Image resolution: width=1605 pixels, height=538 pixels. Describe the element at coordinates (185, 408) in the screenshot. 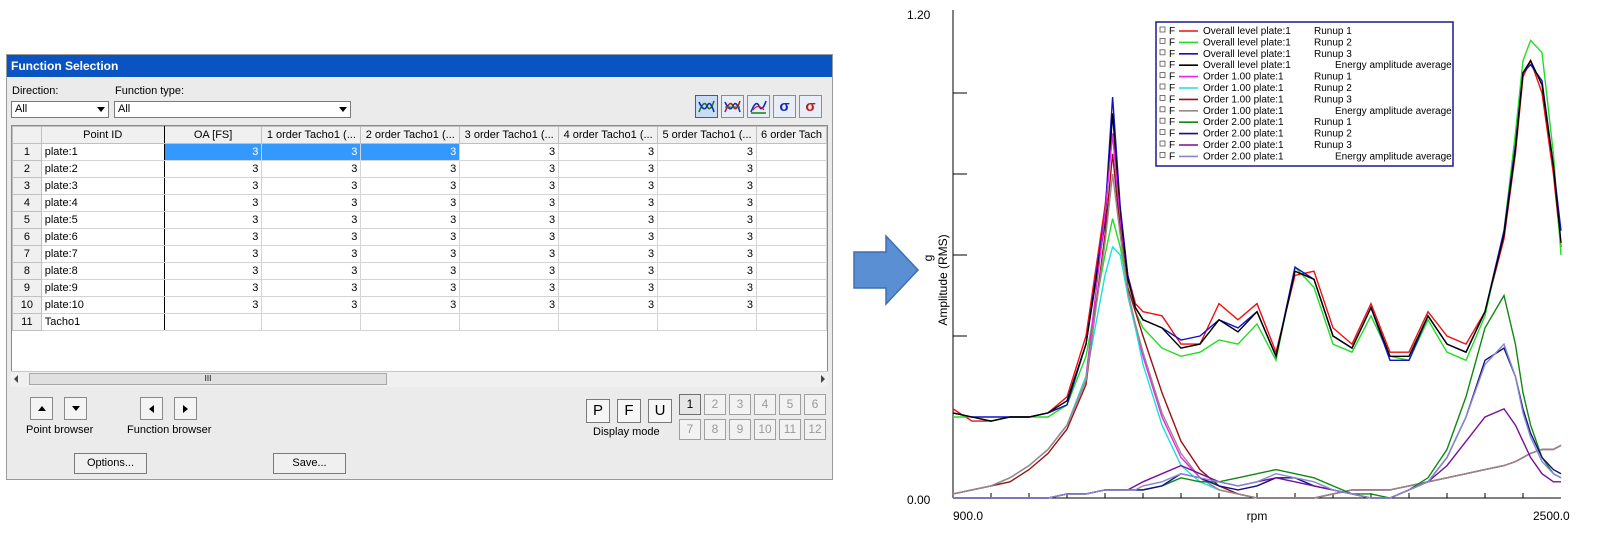

I see `function-next-button` at that location.